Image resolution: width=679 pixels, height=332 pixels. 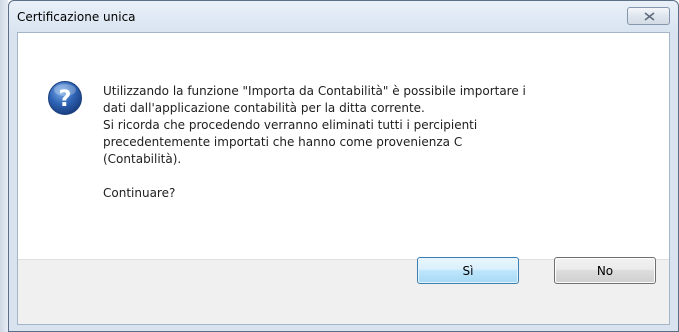 I want to click on close-button, so click(x=648, y=16).